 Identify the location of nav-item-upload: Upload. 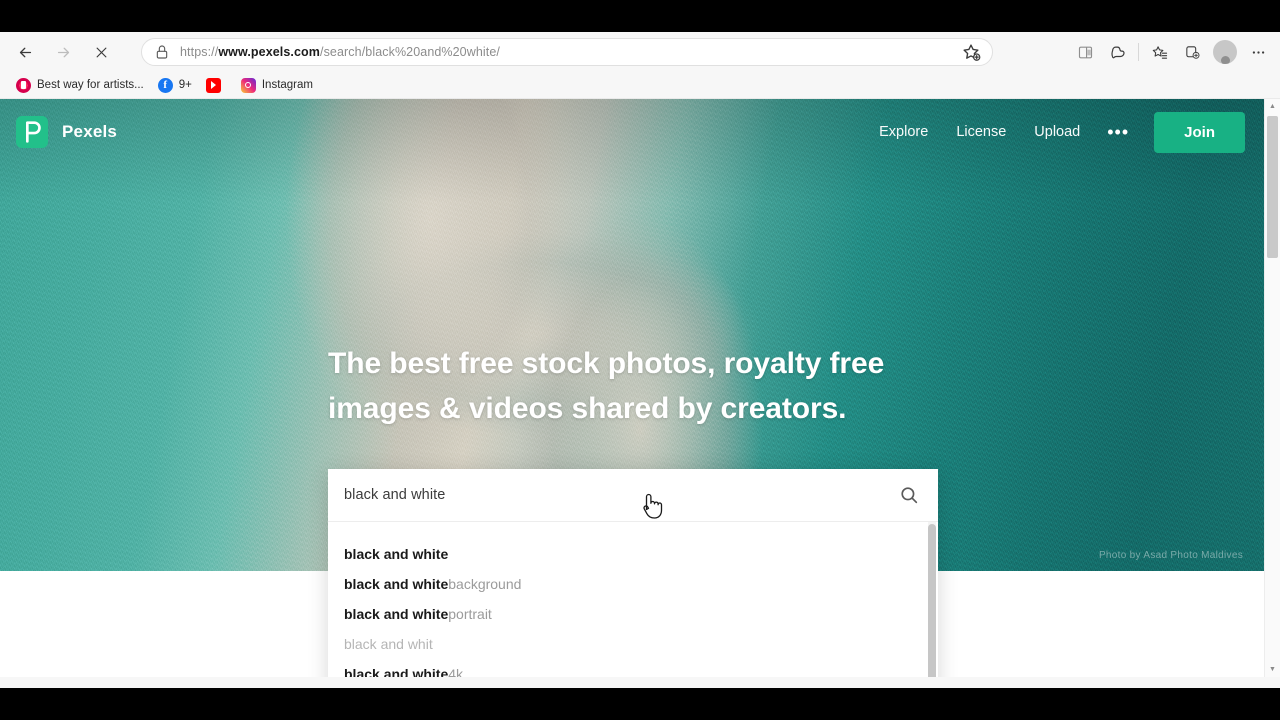
(1057, 132).